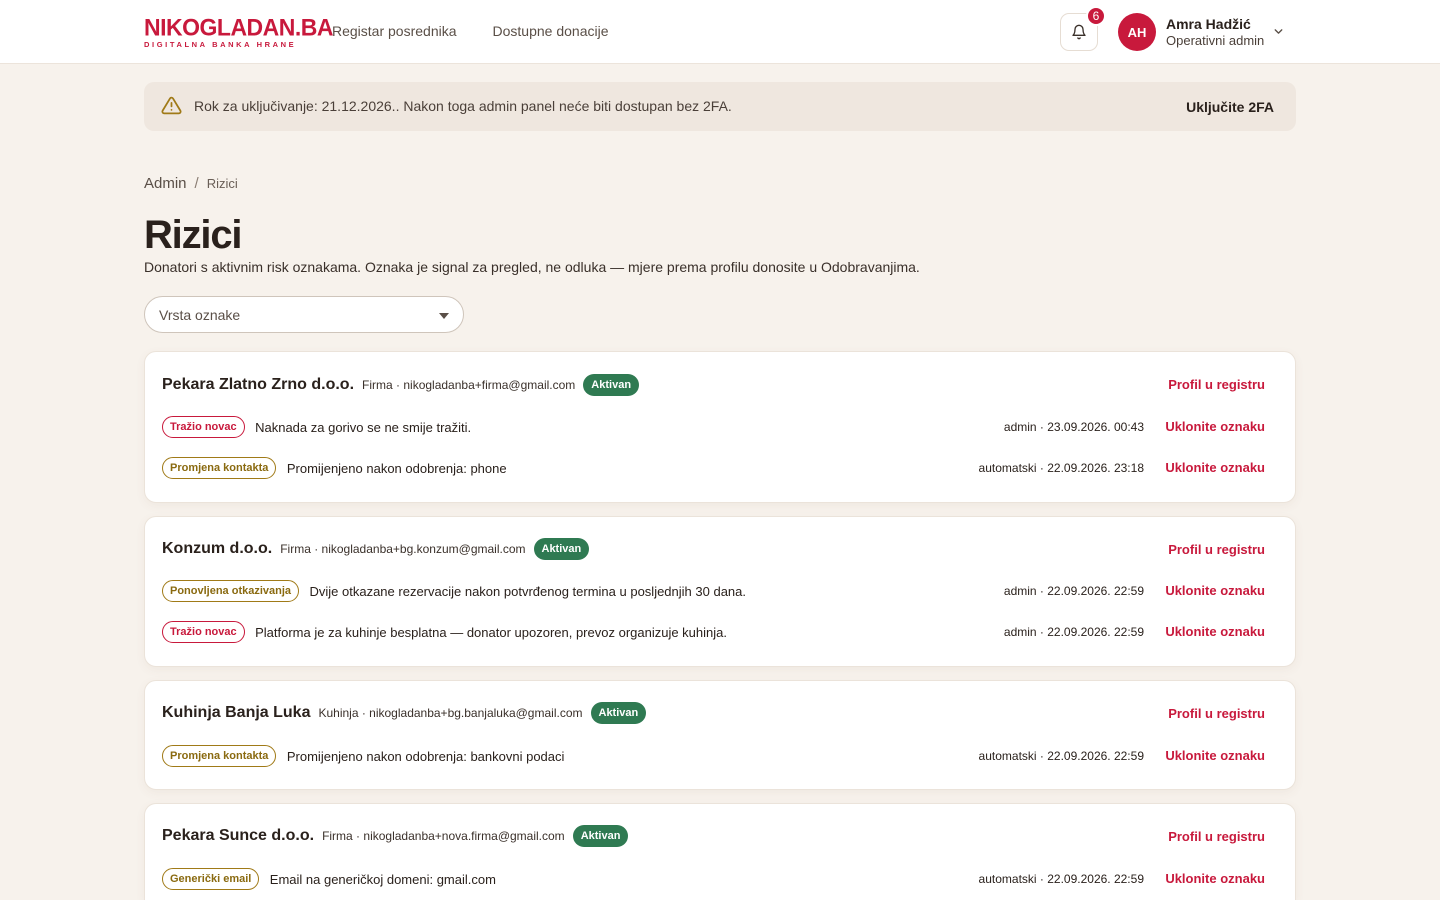  I want to click on flag-meta: automatski · 22.09.2026. 23:18, so click(1061, 468).